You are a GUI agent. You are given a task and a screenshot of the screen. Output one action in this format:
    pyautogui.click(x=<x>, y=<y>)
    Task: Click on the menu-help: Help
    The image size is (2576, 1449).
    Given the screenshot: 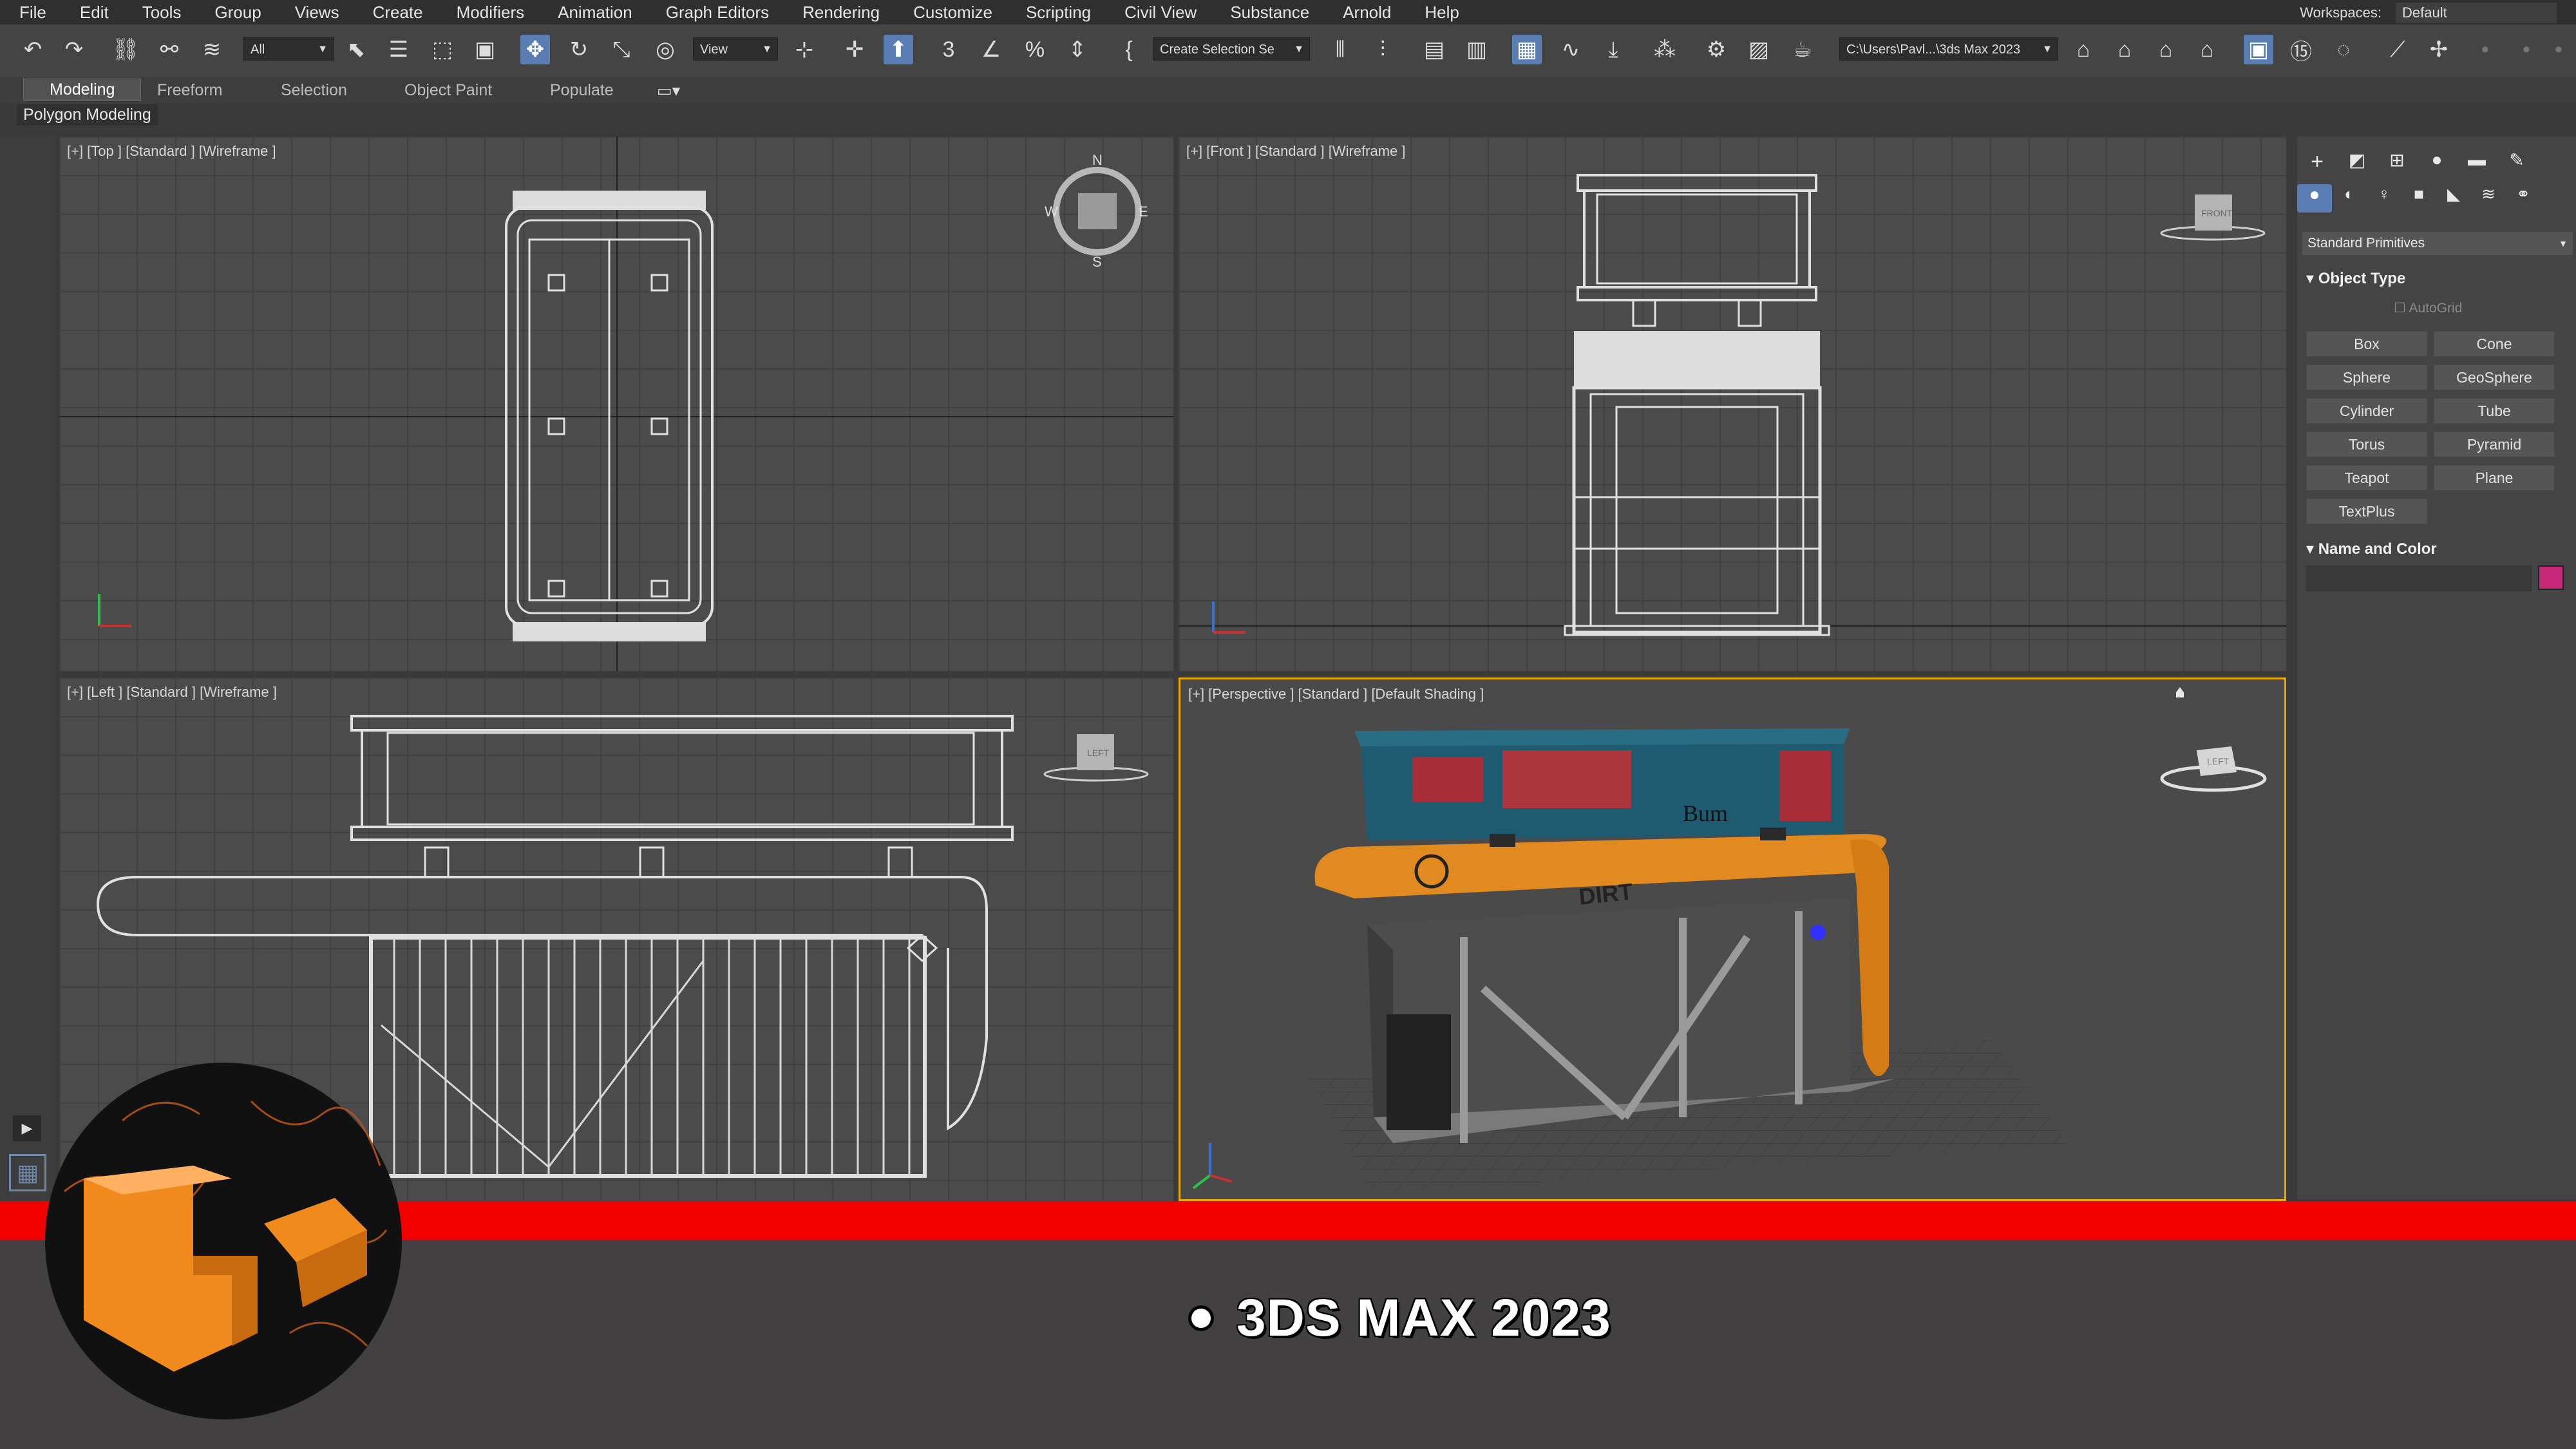 What is the action you would take?
    pyautogui.click(x=1432, y=13)
    